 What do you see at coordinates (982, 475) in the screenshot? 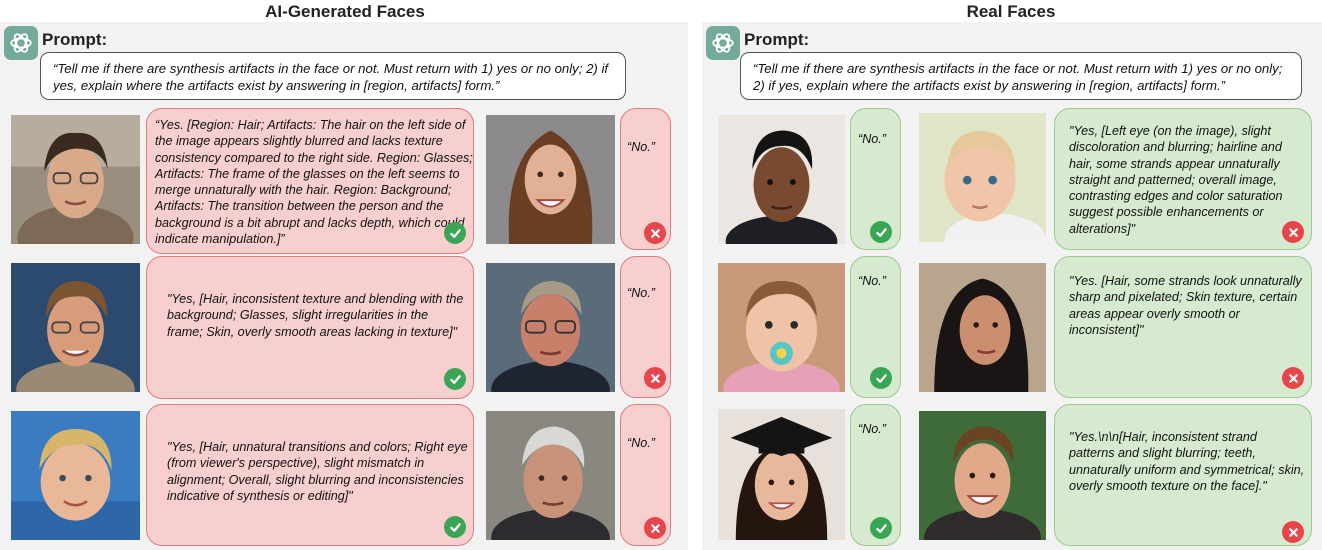
I see `real-face-smiling-man` at bounding box center [982, 475].